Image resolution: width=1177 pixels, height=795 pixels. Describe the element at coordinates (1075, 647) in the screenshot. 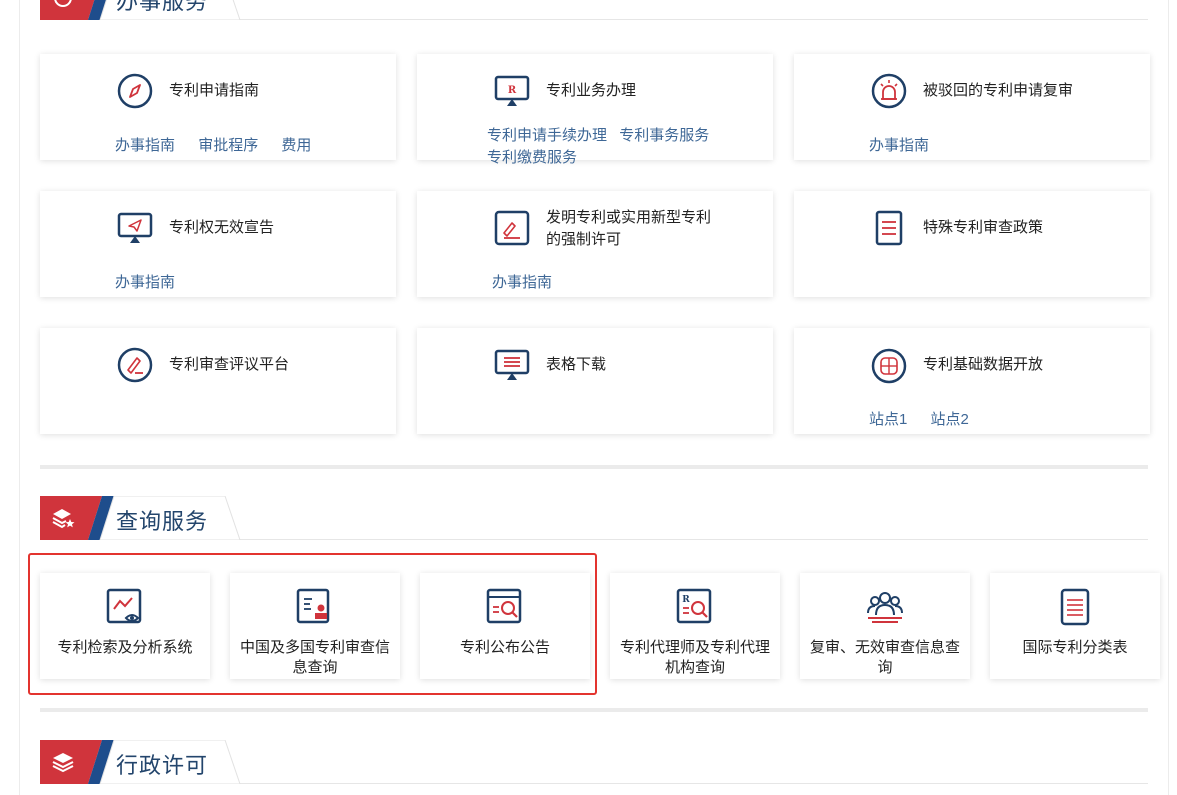

I see `query-card-label: 国际专利分类表` at that location.